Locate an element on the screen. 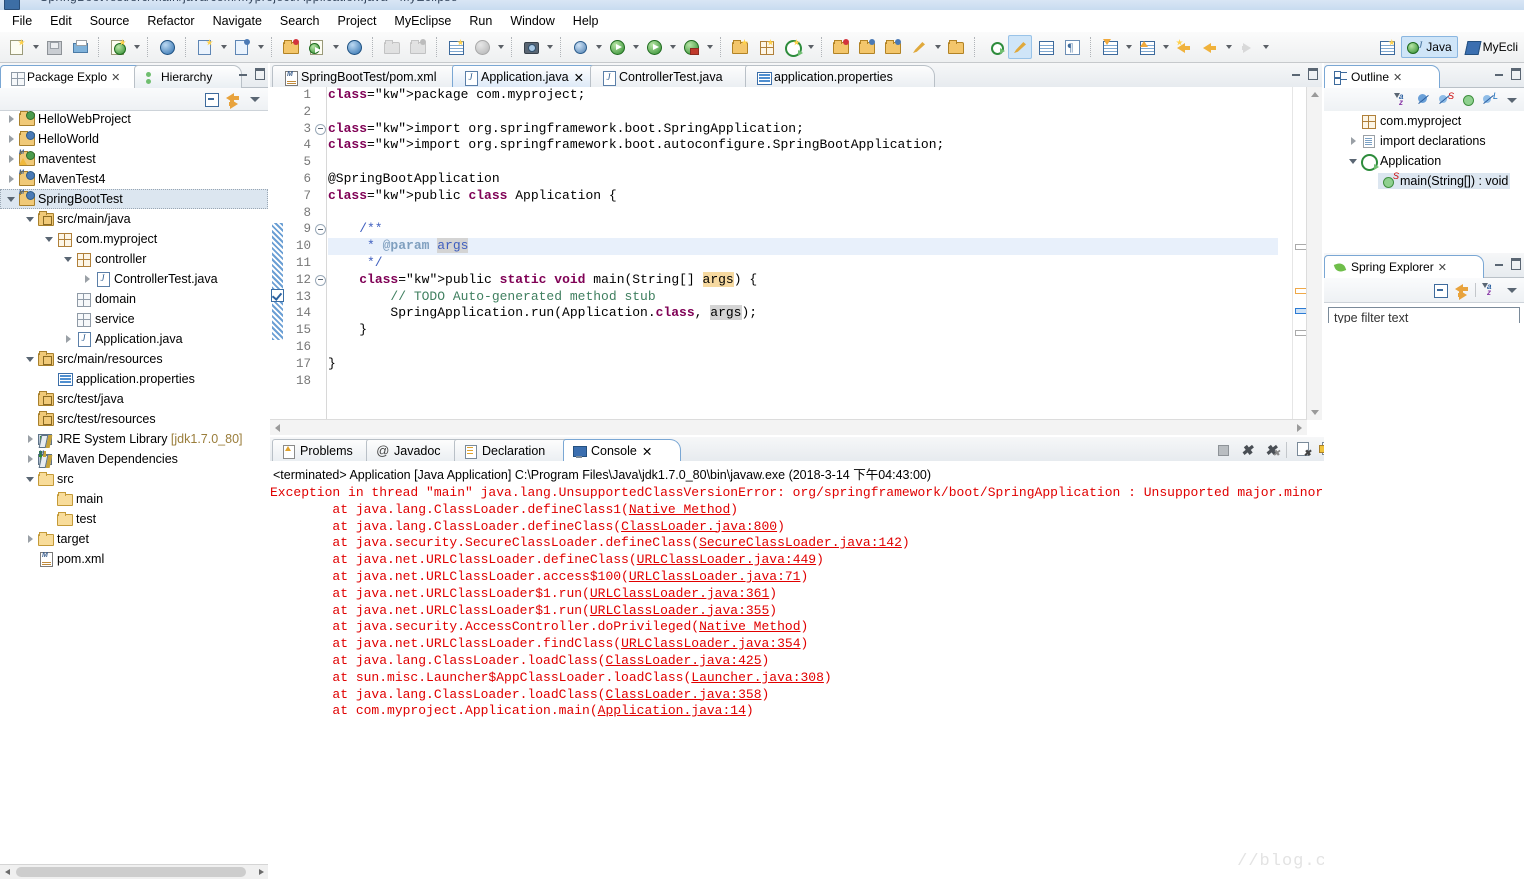 The height and width of the screenshot is (879, 1524). menu-item-edit: Edit is located at coordinates (61, 21).